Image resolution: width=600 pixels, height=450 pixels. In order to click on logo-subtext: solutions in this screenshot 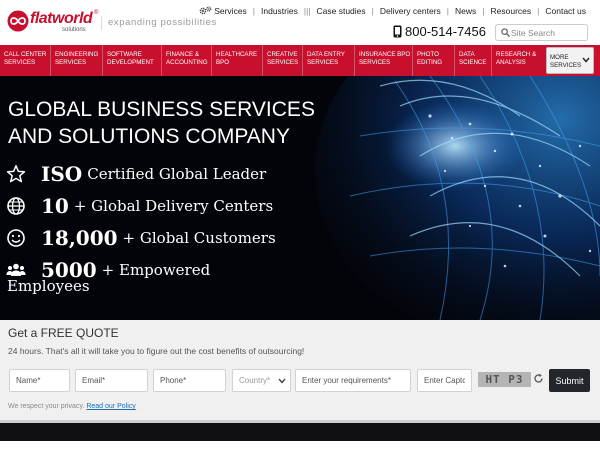, I will do `click(74, 30)`.